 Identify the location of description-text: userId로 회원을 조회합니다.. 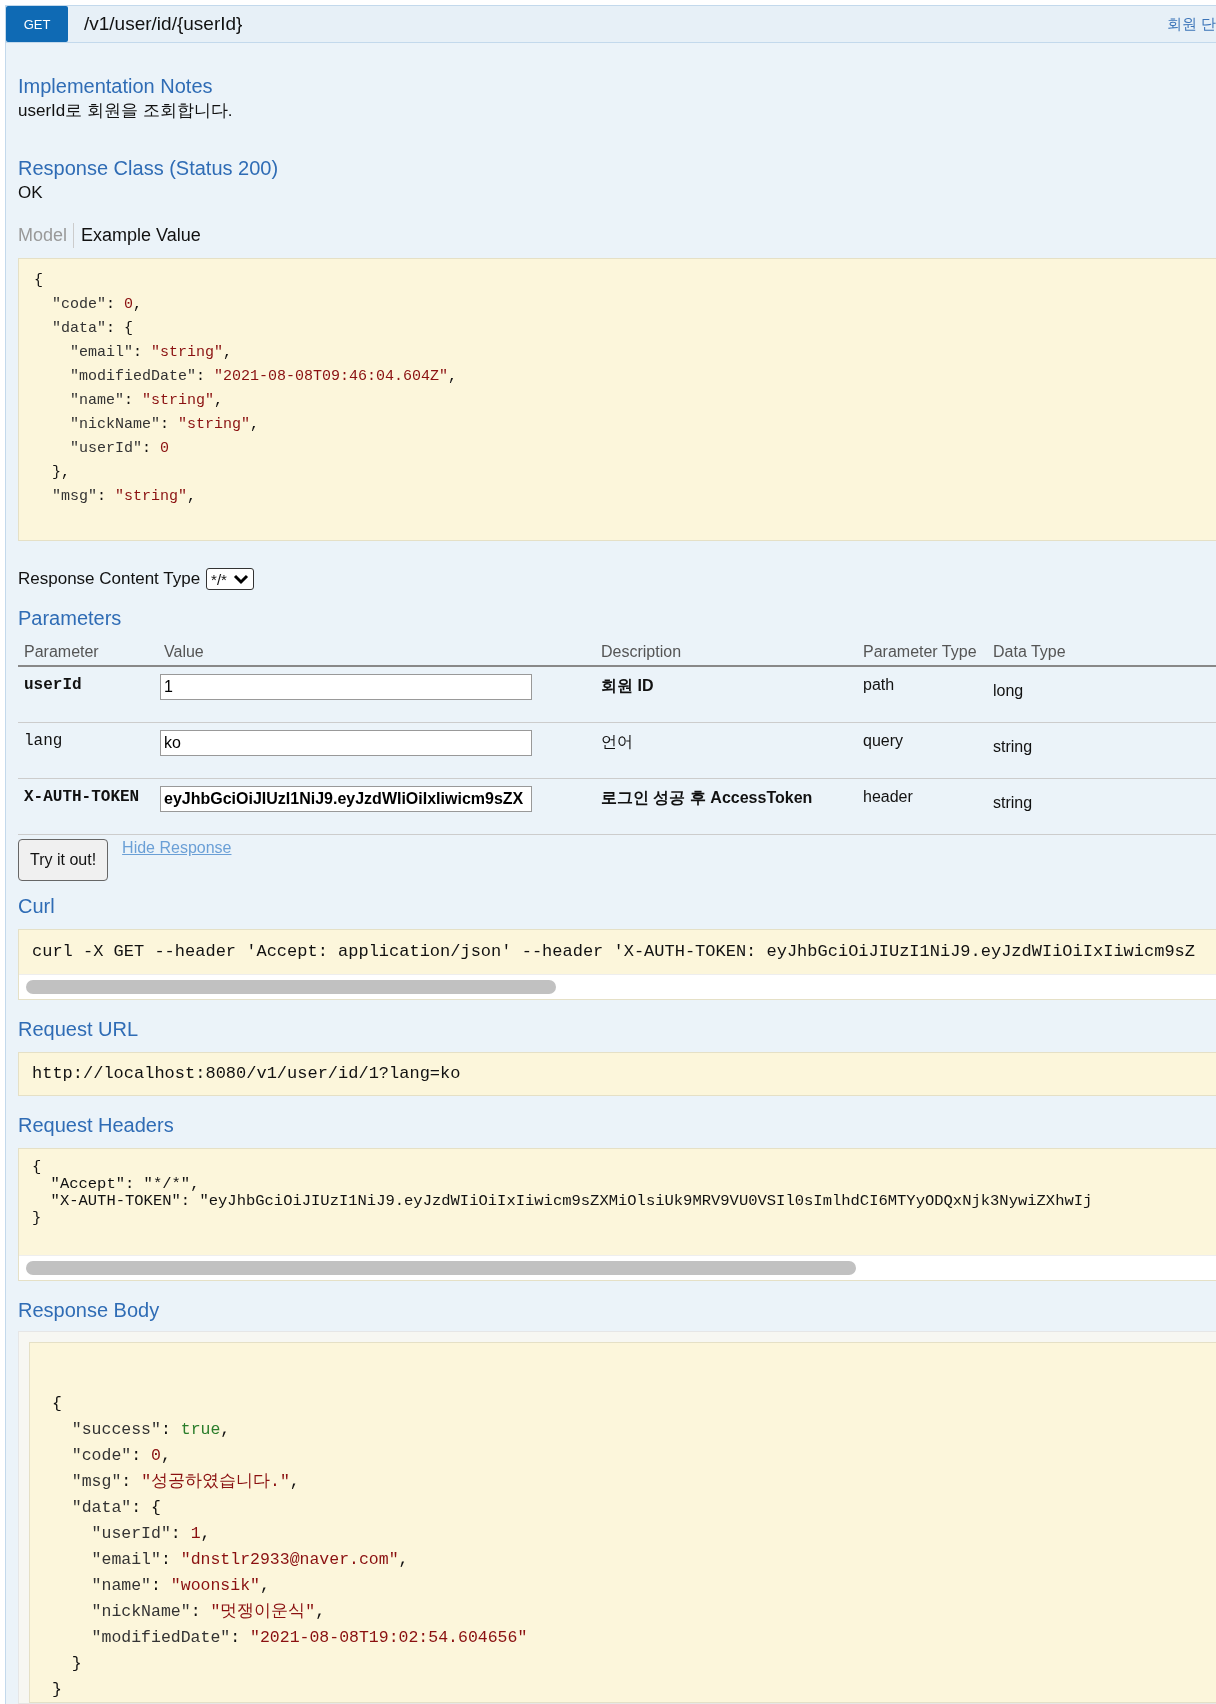
(125, 111).